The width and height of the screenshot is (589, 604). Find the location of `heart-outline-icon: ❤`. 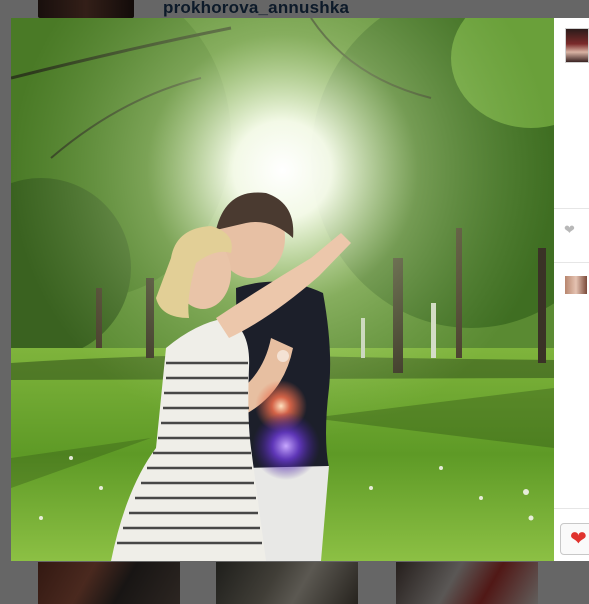

heart-outline-icon: ❤ is located at coordinates (569, 229).